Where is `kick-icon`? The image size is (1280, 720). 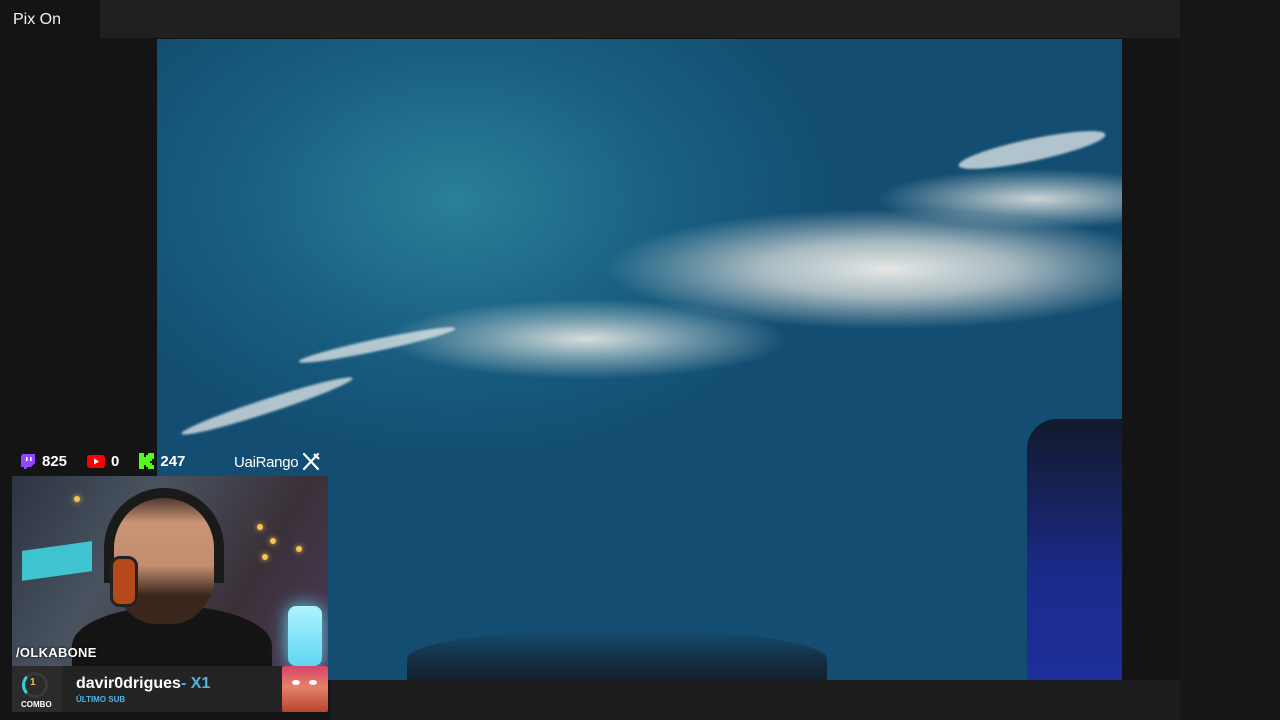 kick-icon is located at coordinates (147, 461).